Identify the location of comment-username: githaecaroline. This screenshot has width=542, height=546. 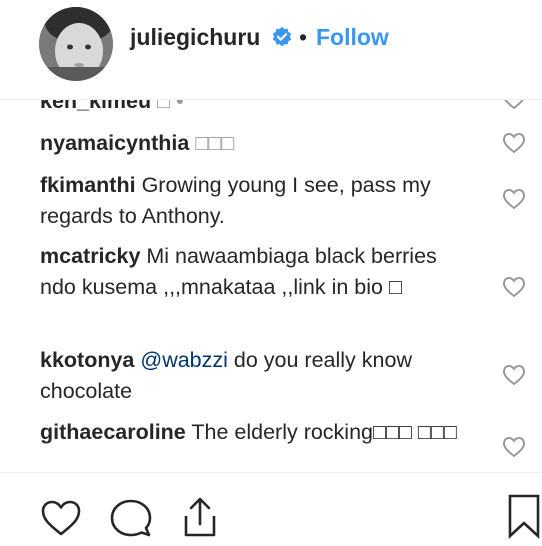
(113, 432).